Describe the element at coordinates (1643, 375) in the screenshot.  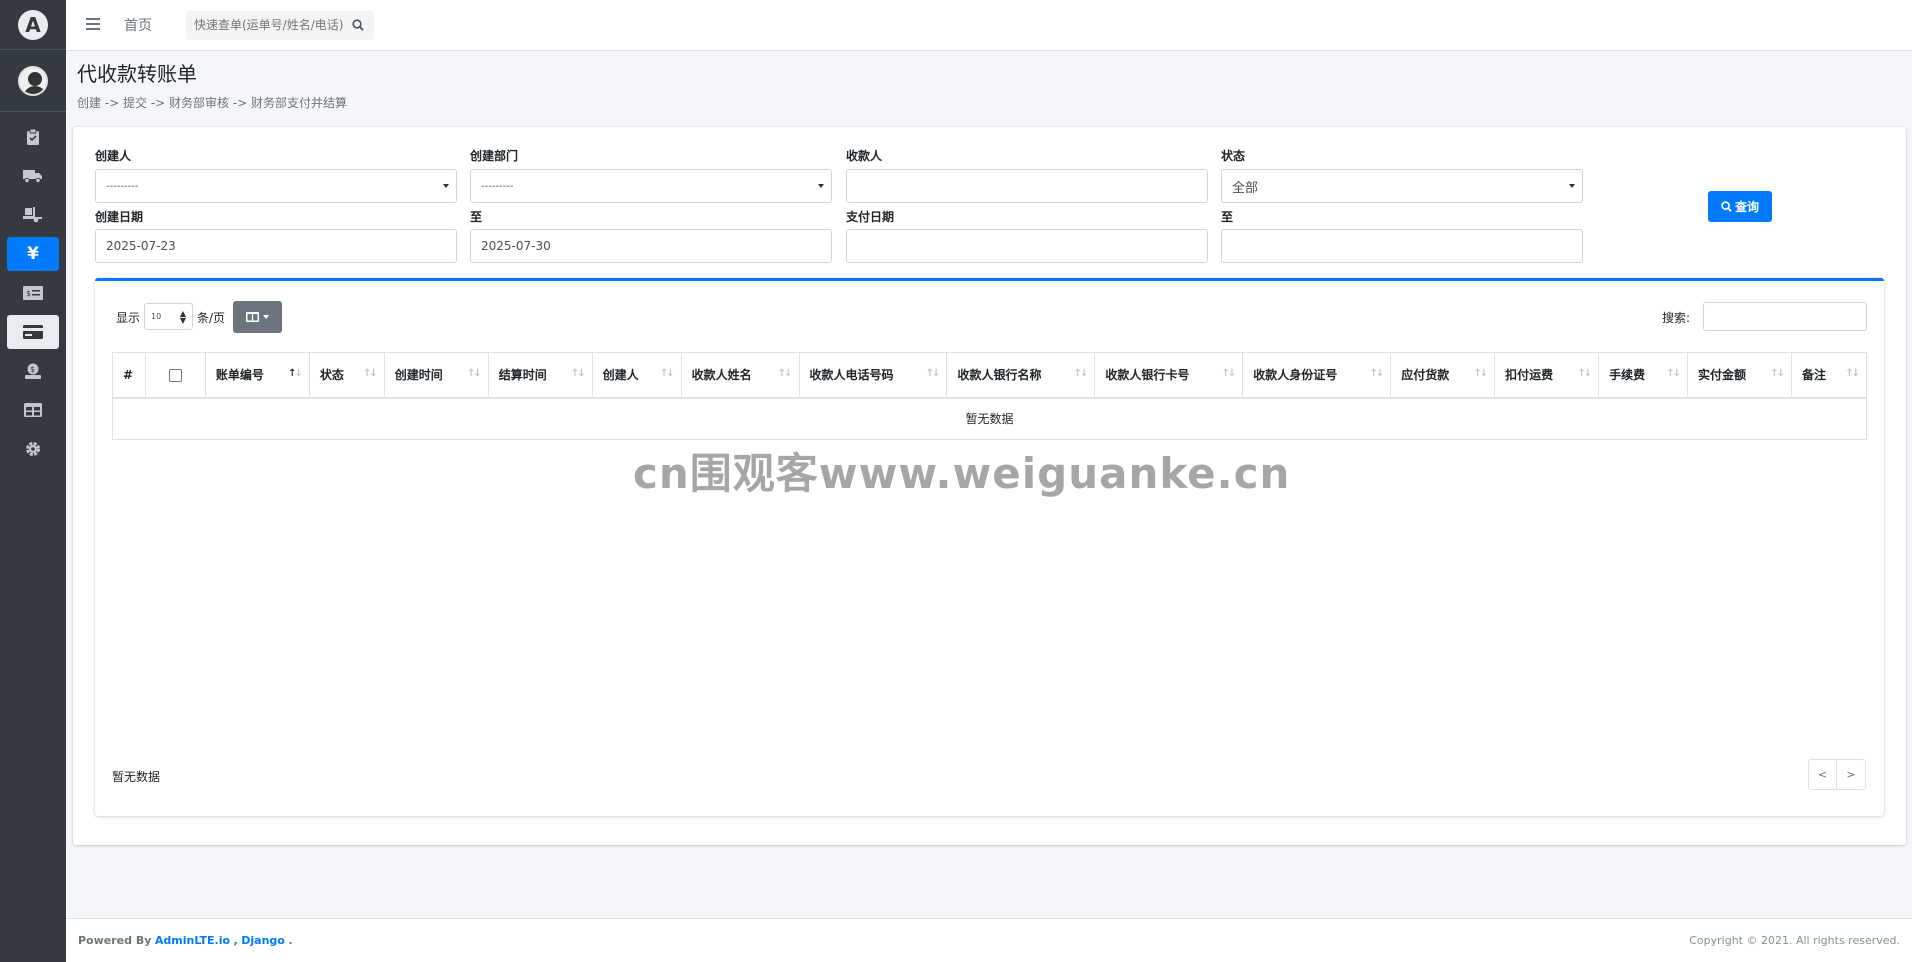
I see `col-fee: 手续费 ↑↓` at that location.